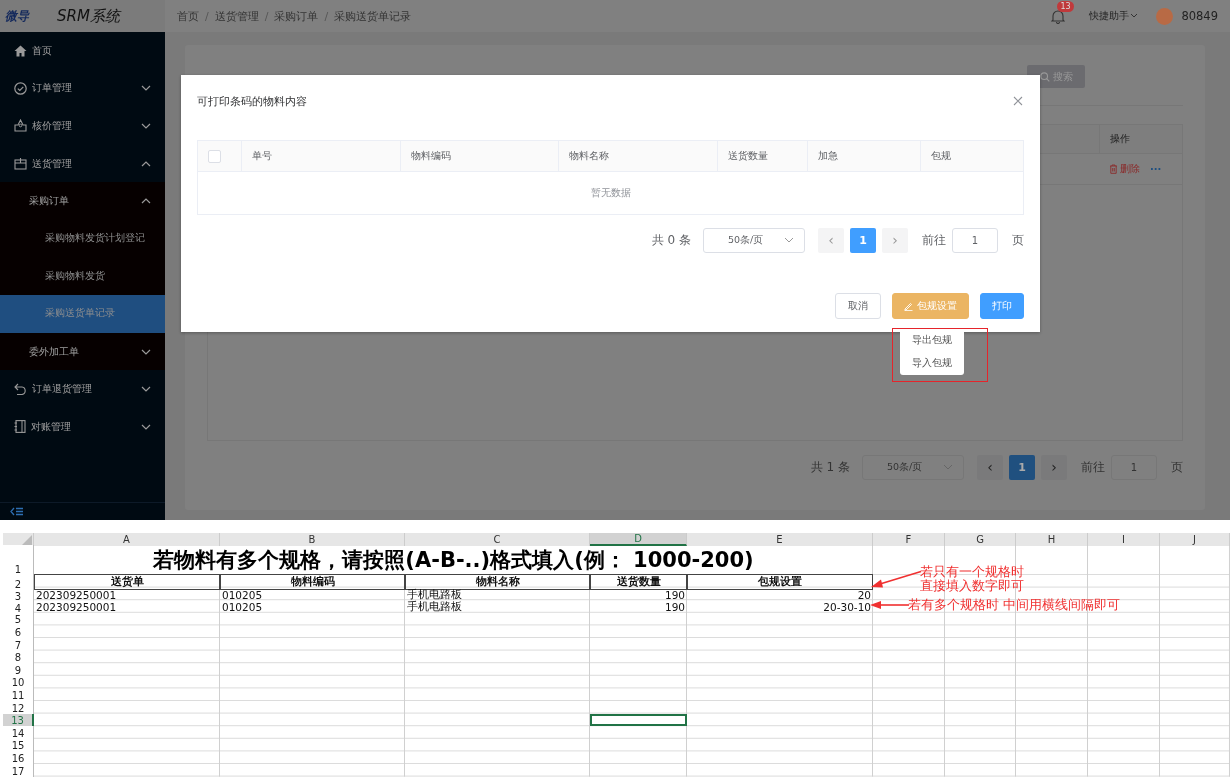  Describe the element at coordinates (828, 156) in the screenshot. I see `column-header: 加急` at that location.